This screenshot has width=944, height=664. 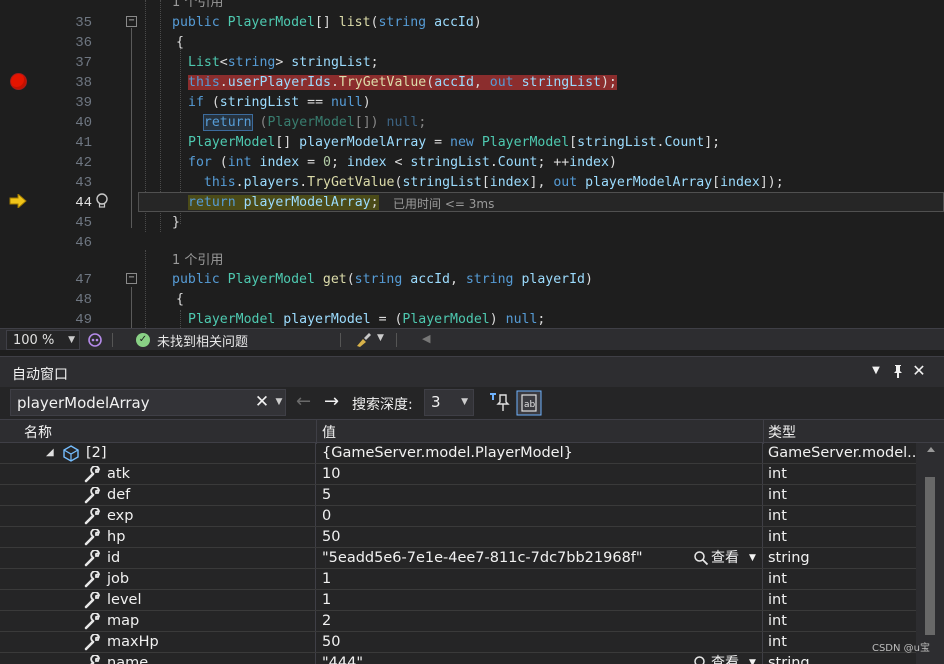 I want to click on value-cell: "444" 查看 ▼, so click(x=540, y=658).